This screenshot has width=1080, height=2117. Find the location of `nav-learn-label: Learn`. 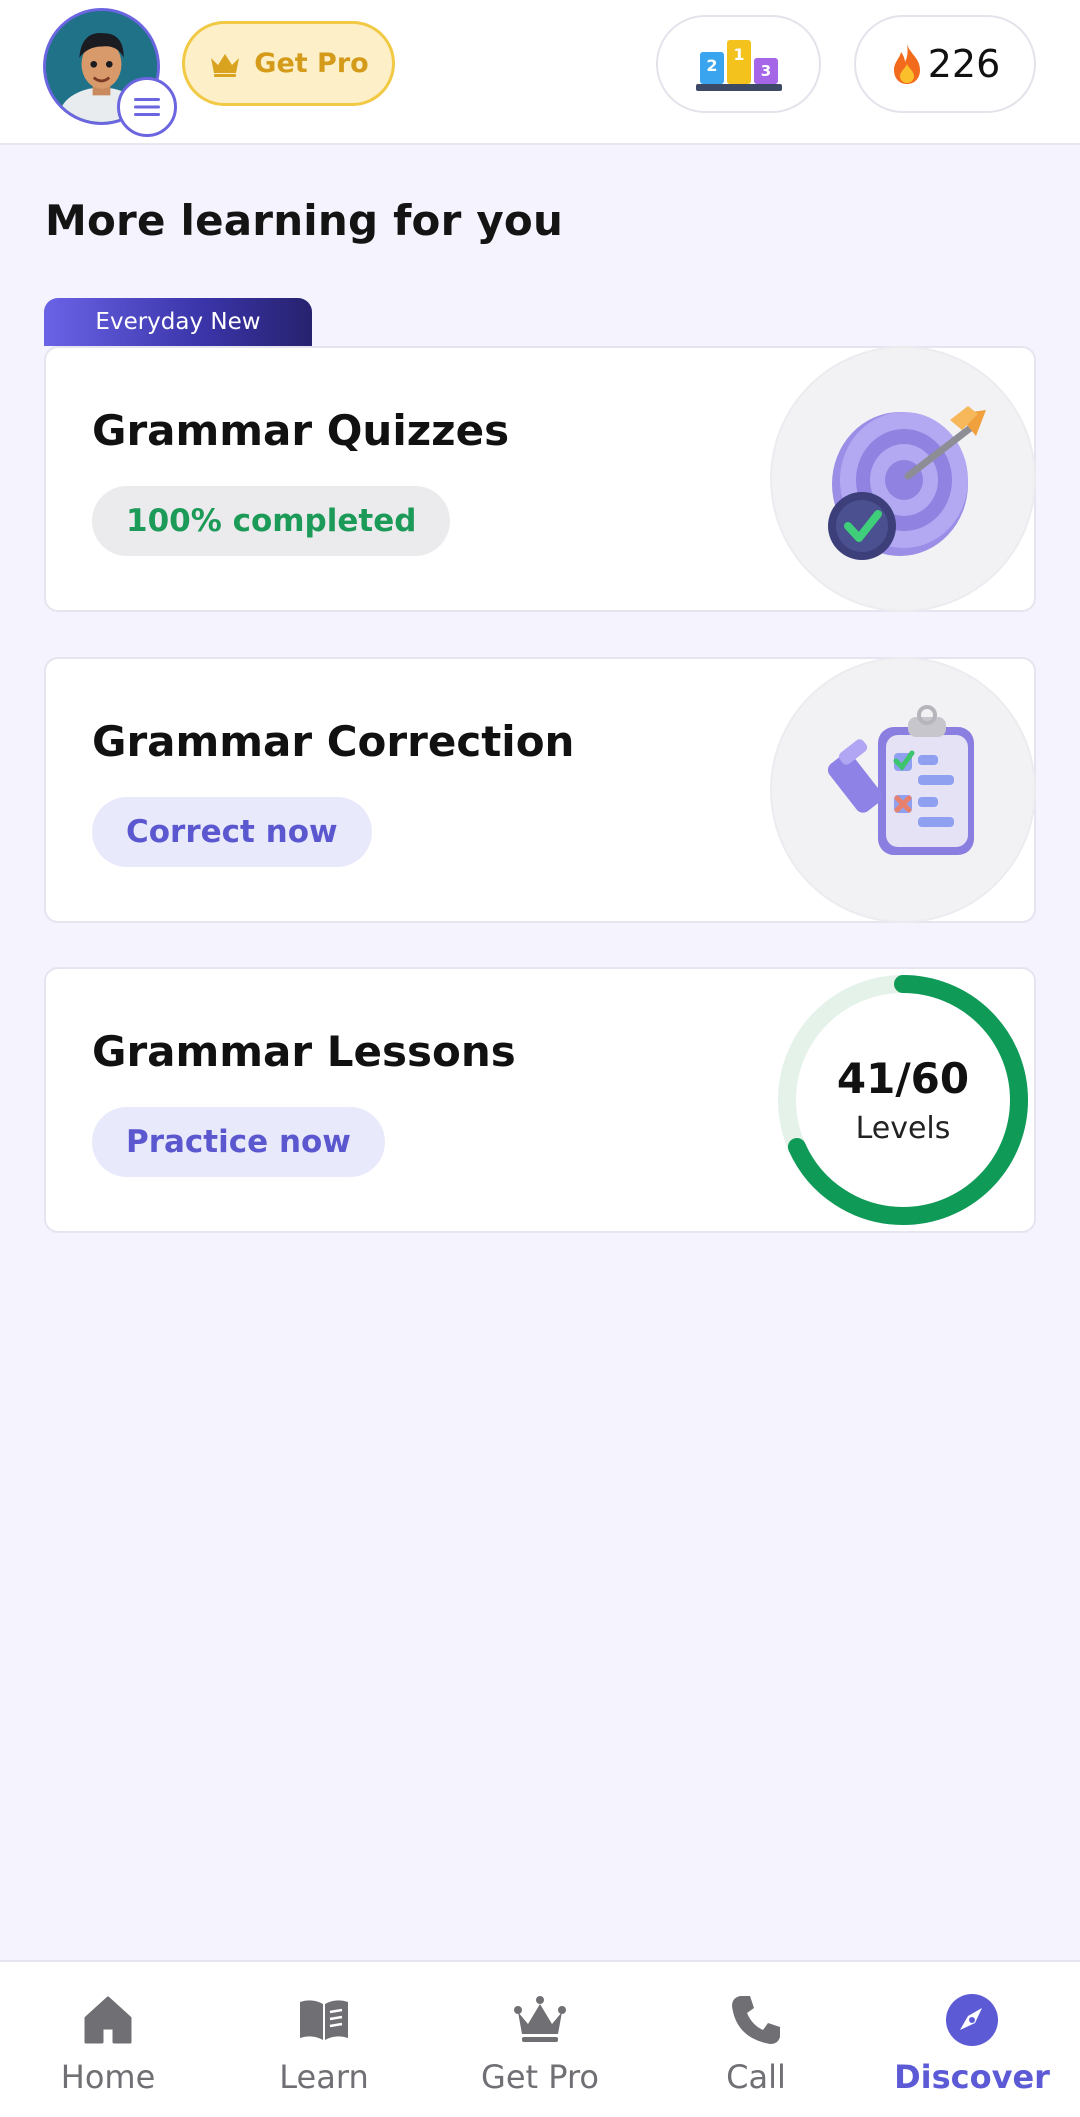

nav-learn-label: Learn is located at coordinates (324, 2077).